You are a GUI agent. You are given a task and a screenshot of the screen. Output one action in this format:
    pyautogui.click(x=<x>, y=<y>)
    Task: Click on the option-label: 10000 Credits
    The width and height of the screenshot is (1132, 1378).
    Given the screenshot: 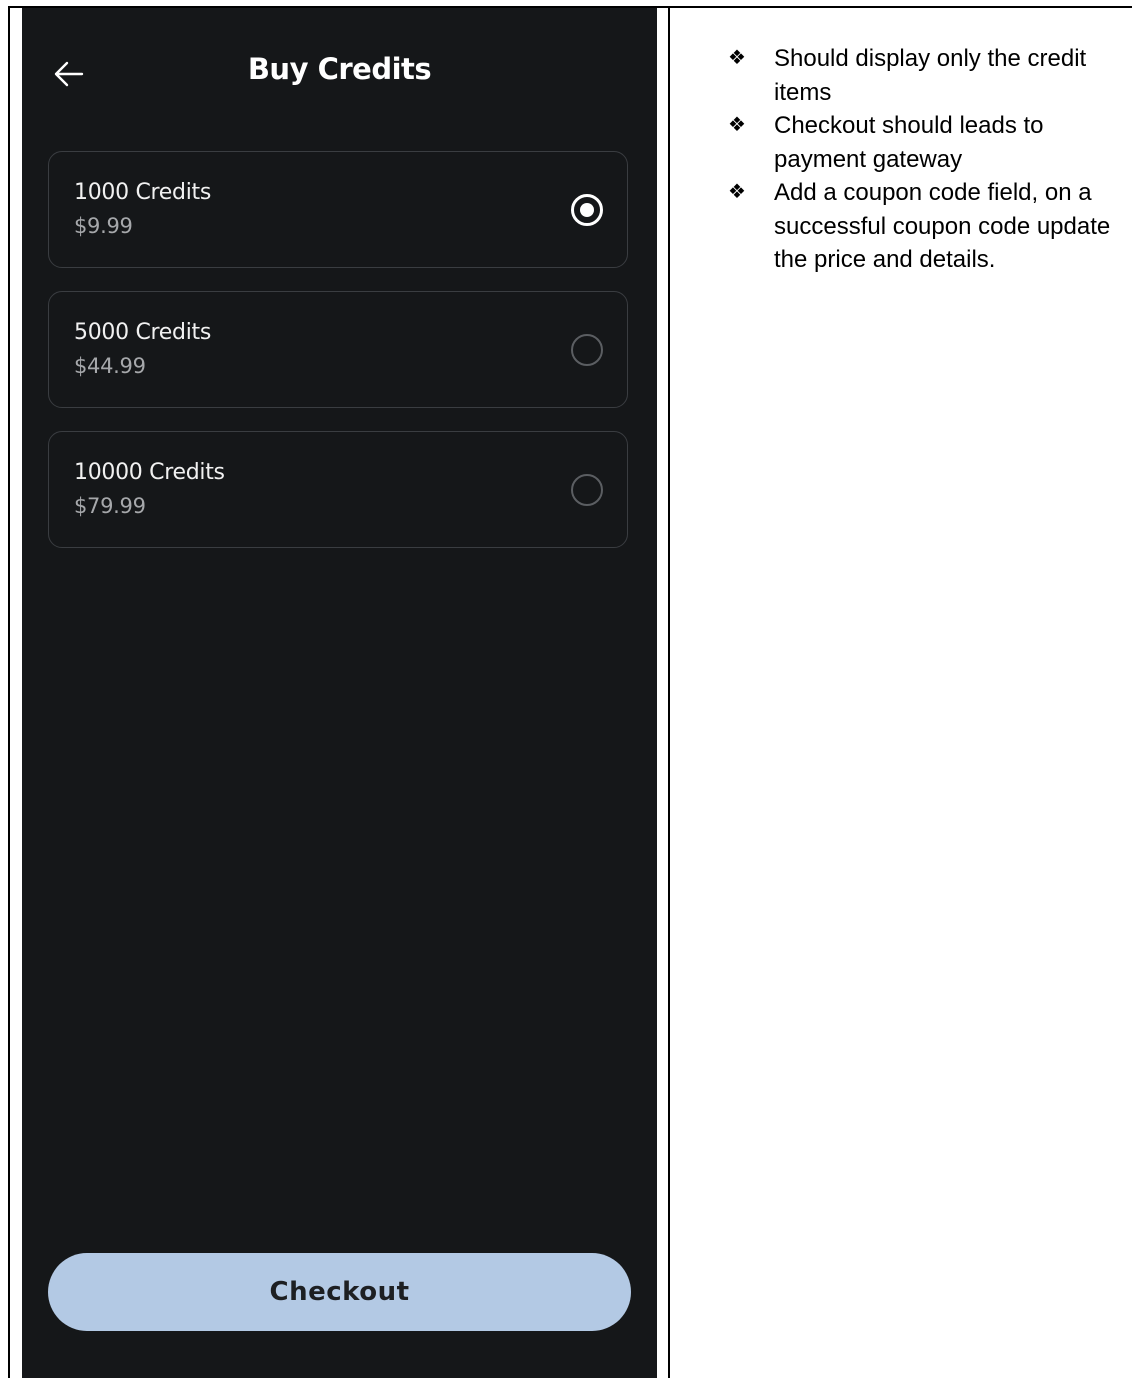 What is the action you would take?
    pyautogui.click(x=149, y=472)
    